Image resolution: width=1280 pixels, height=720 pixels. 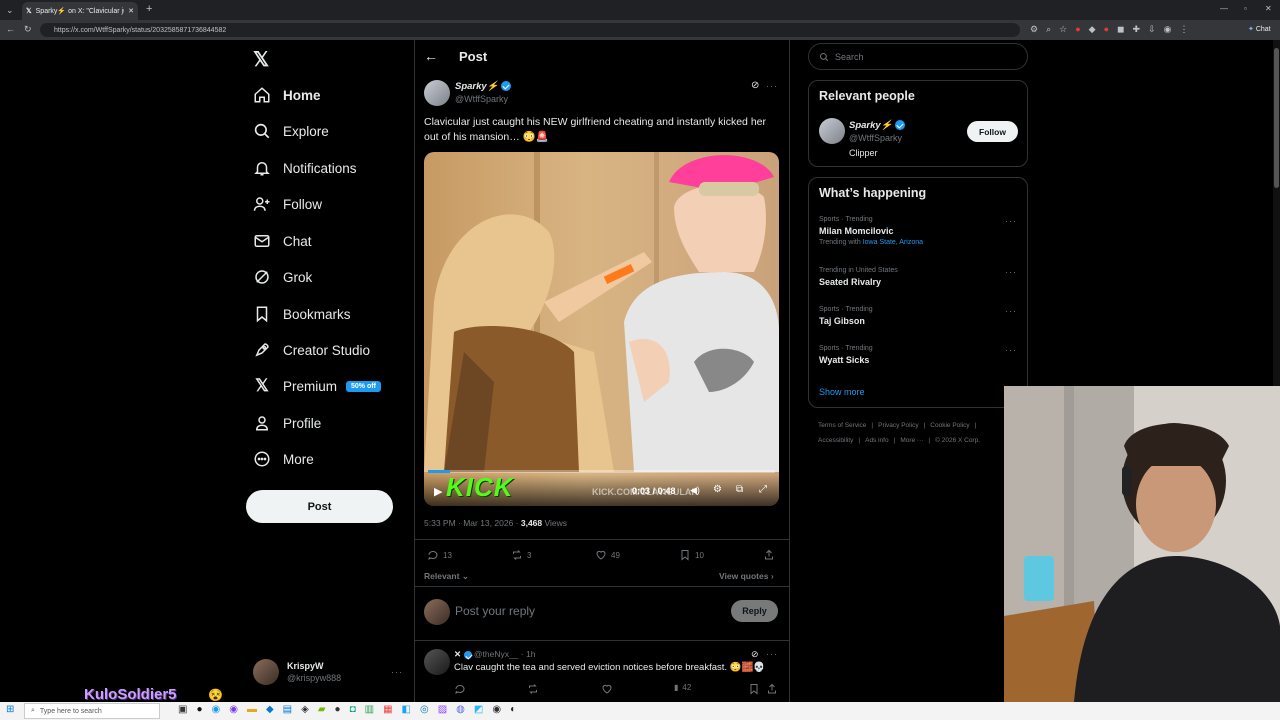 I want to click on settings-icon: ⚙, so click(x=717, y=489).